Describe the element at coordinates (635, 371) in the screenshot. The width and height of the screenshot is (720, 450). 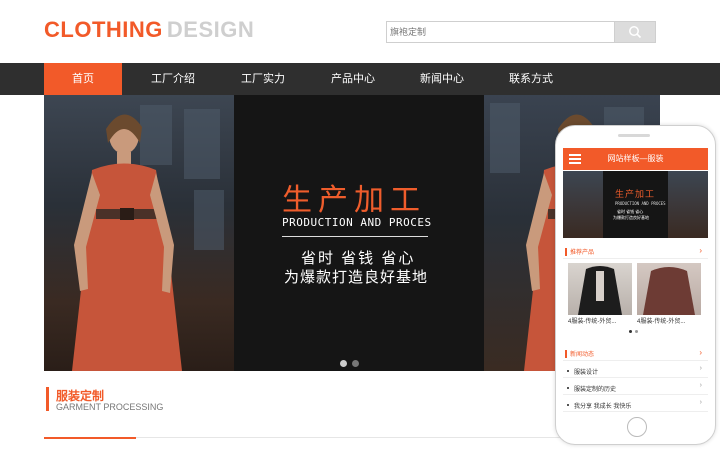
I see `mobile-news-item: 服装设计 ›` at that location.